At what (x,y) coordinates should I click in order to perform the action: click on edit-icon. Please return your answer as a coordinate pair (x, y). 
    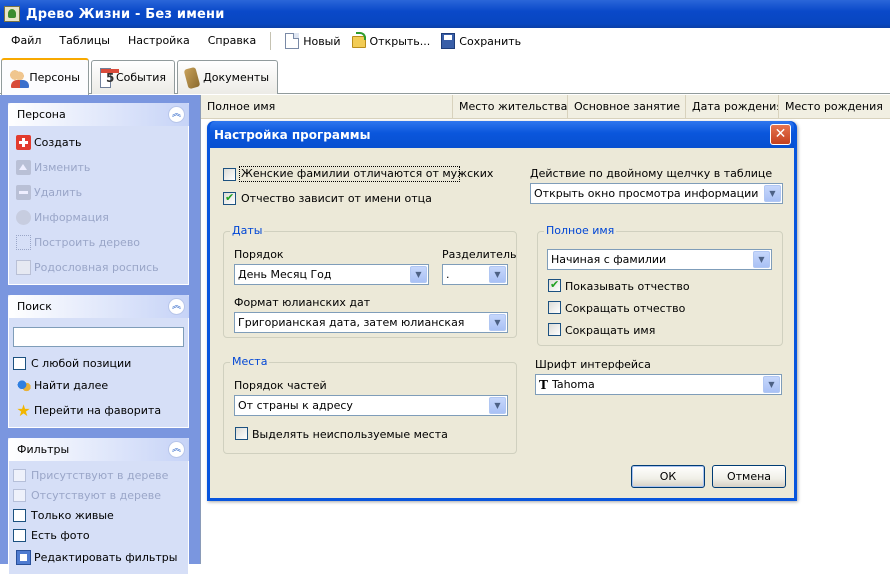
    Looking at the image, I should click on (23, 167).